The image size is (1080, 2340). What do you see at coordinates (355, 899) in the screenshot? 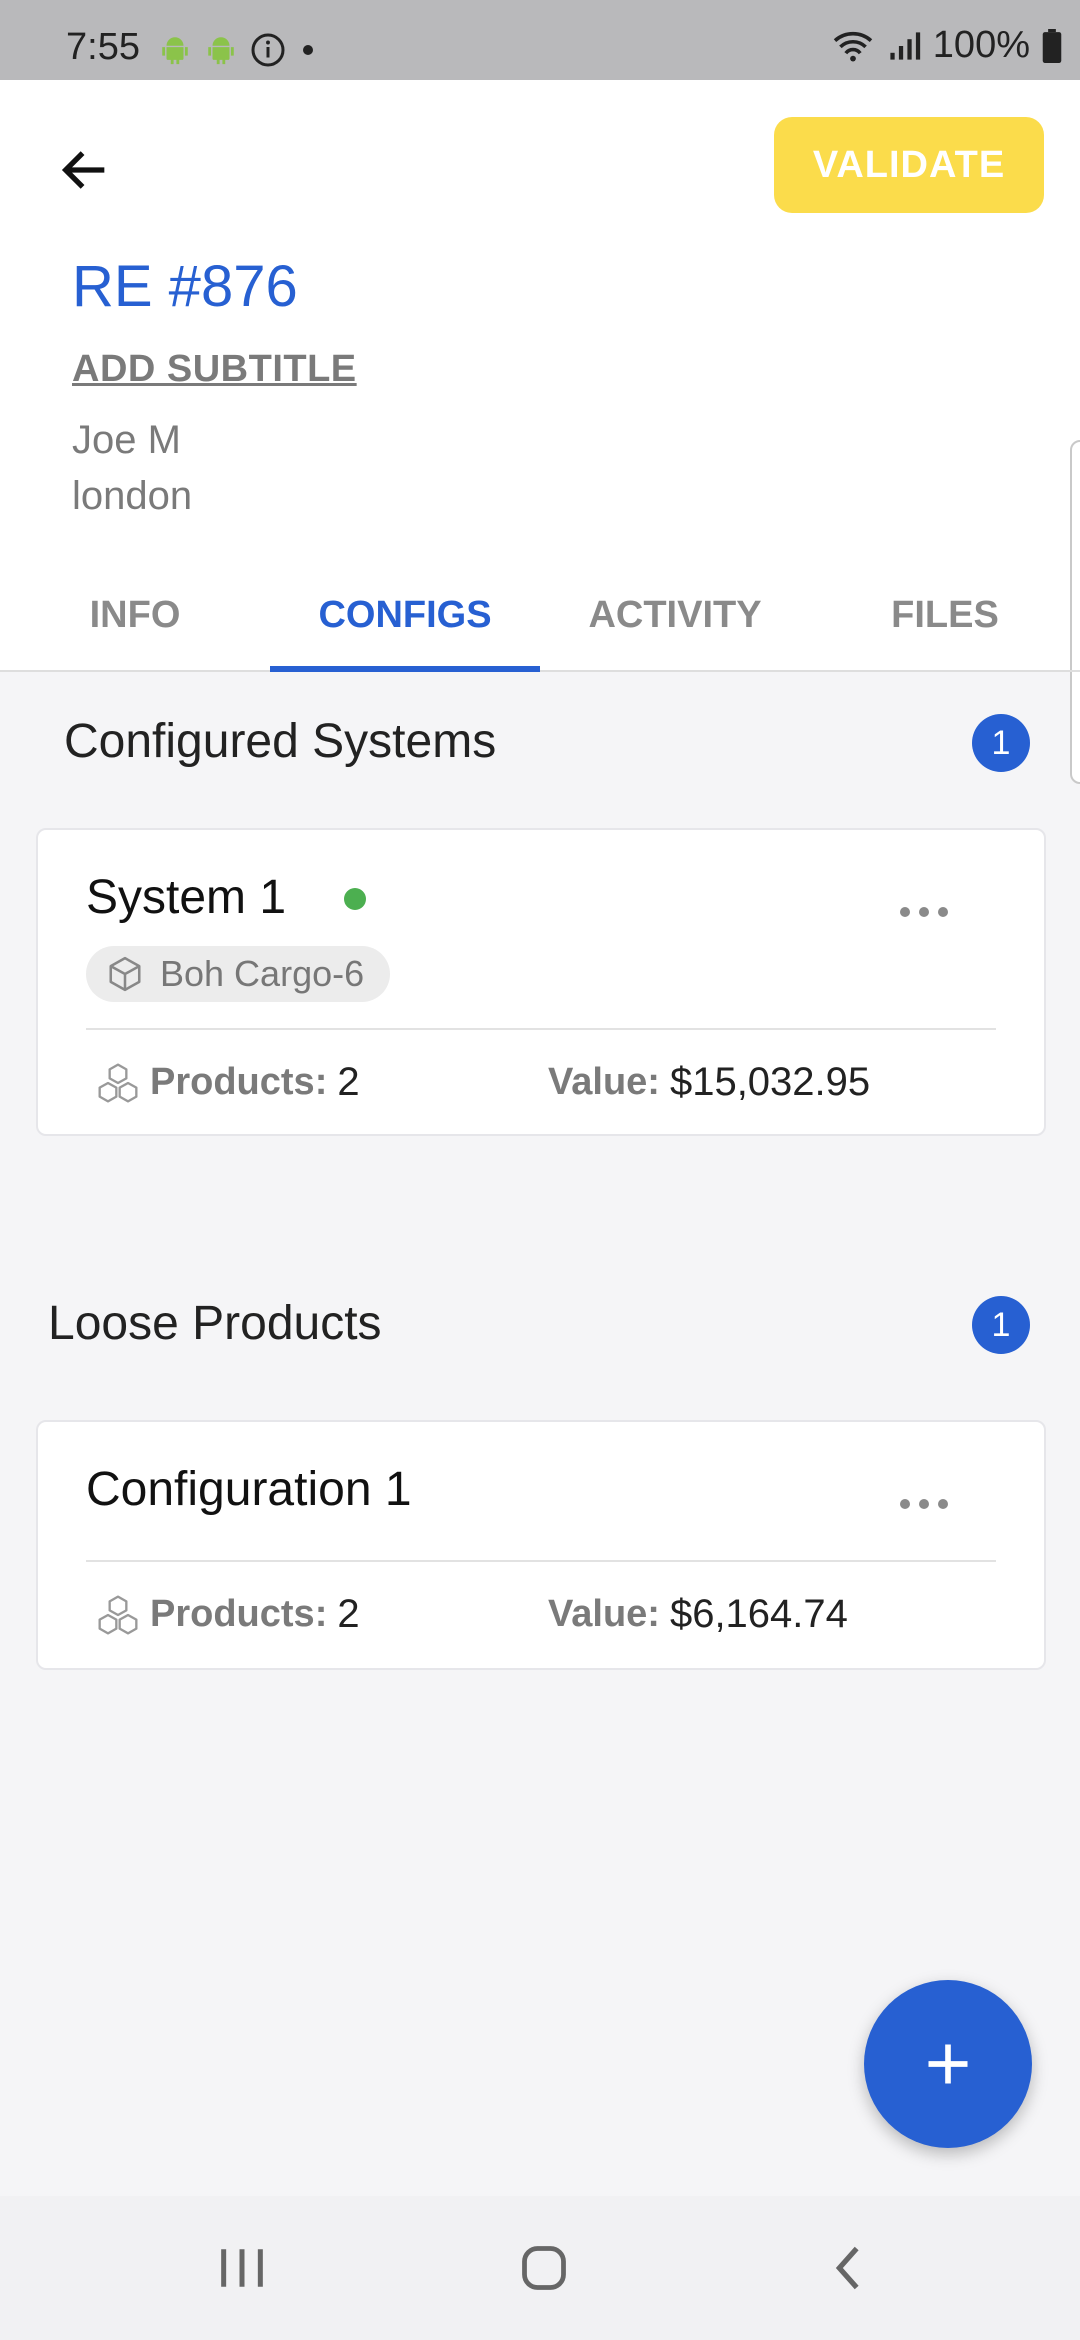
I see `status-indicator` at bounding box center [355, 899].